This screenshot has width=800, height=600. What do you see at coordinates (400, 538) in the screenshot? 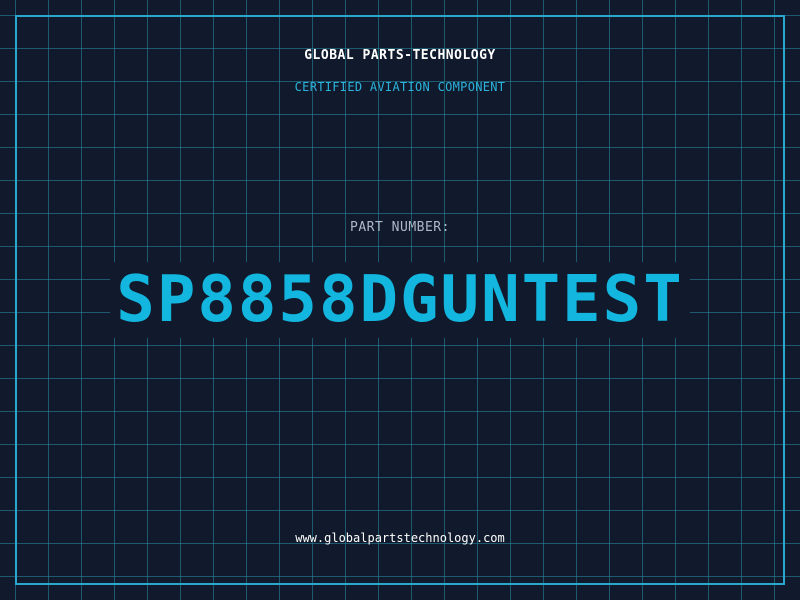
I see `website-url: www.globalpartstechnology.com` at bounding box center [400, 538].